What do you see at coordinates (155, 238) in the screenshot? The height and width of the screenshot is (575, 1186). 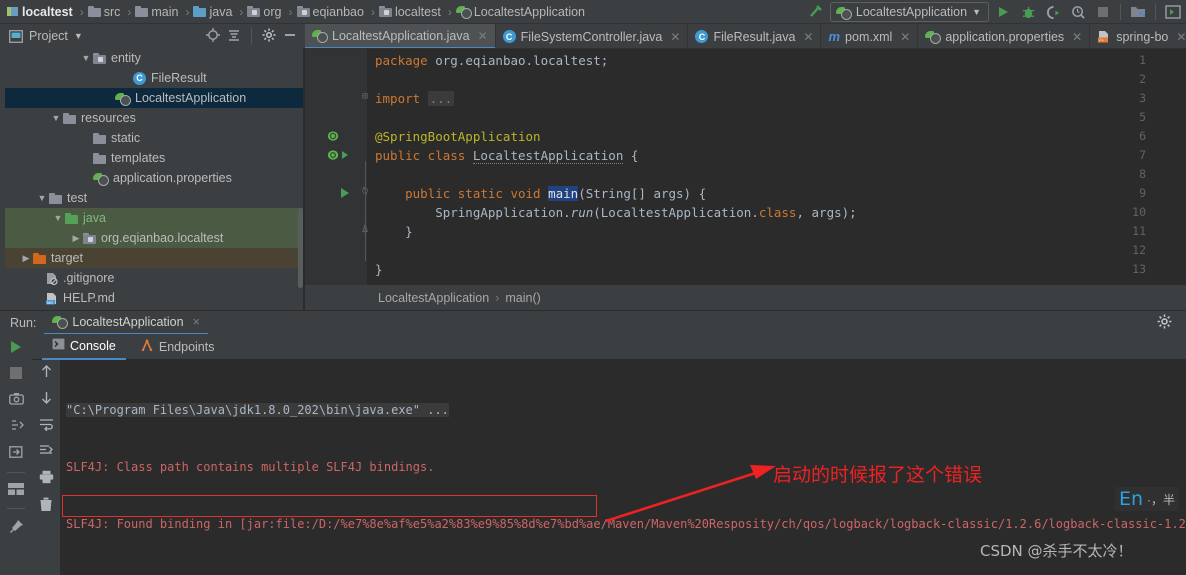 I see `tree-node-test-package: ▶ org.eqianbao.localtest` at bounding box center [155, 238].